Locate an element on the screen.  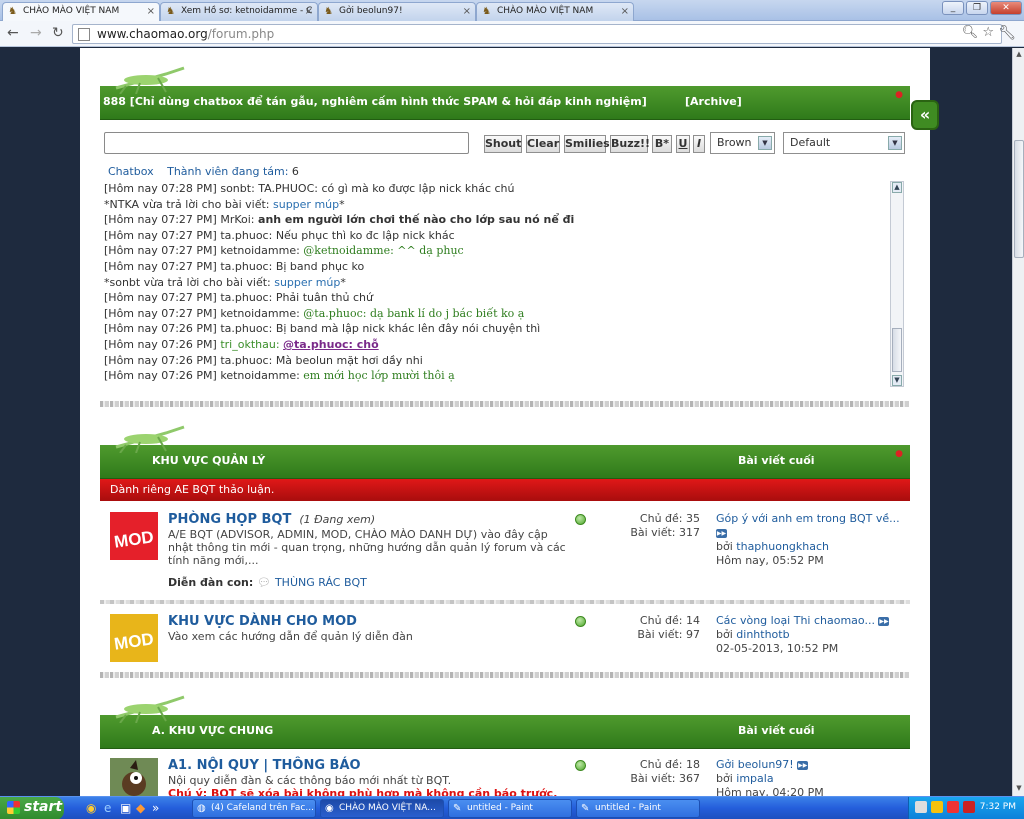
browser-toolbar: ← → ↻ www.chaomao.org/forum.php is located at coordinates (512, 34).